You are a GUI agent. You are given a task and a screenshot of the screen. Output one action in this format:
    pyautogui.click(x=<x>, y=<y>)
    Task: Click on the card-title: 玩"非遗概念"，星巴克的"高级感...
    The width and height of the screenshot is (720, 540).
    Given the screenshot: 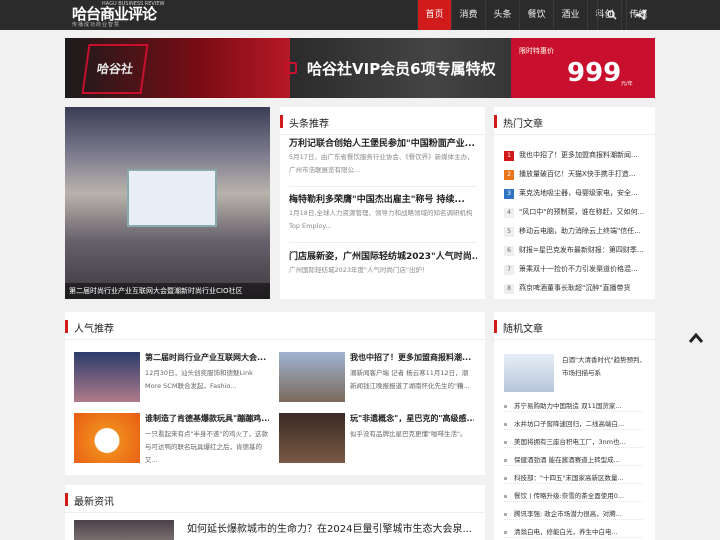 What is the action you would take?
    pyautogui.click(x=412, y=419)
    